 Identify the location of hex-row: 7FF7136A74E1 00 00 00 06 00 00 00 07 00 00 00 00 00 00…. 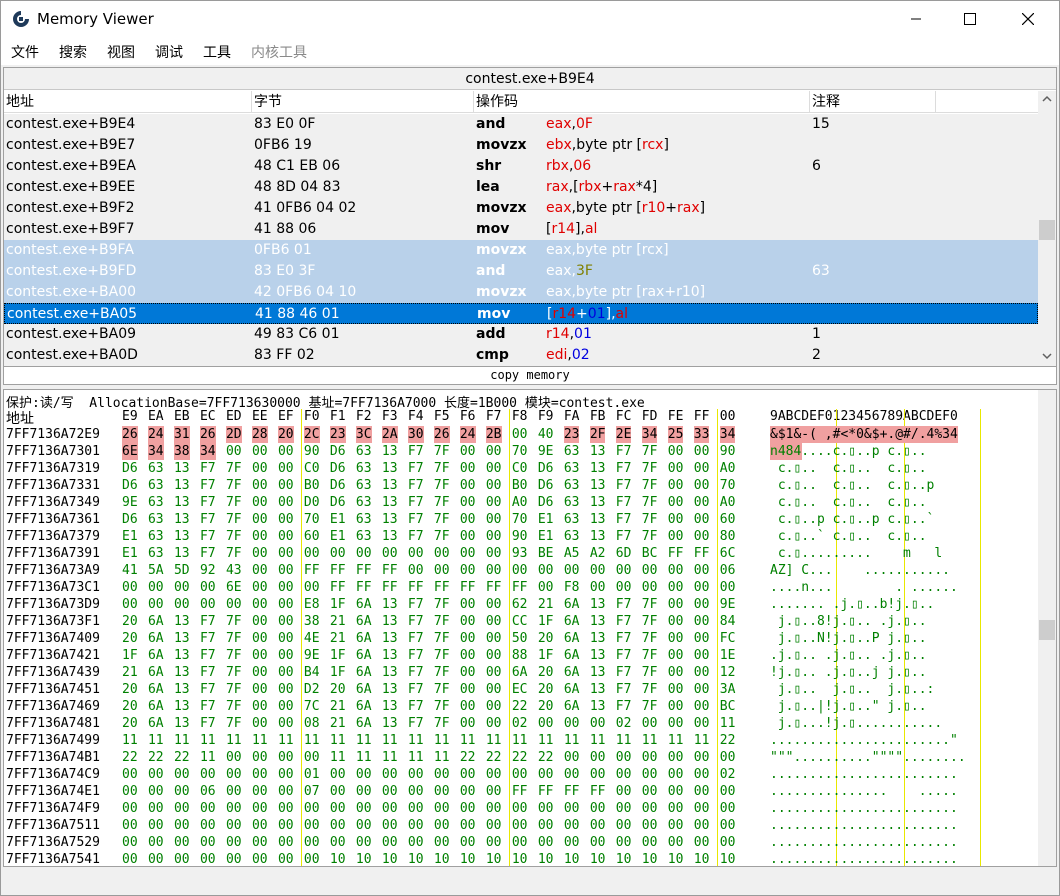
(521, 791).